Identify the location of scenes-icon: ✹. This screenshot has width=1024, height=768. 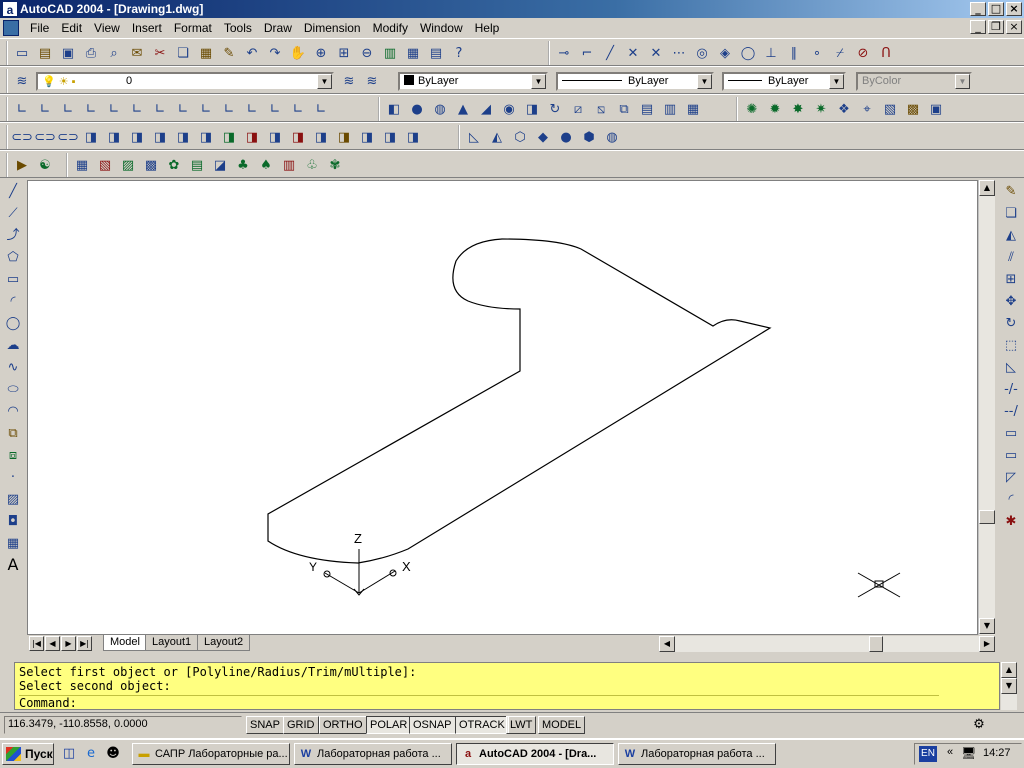
(775, 109).